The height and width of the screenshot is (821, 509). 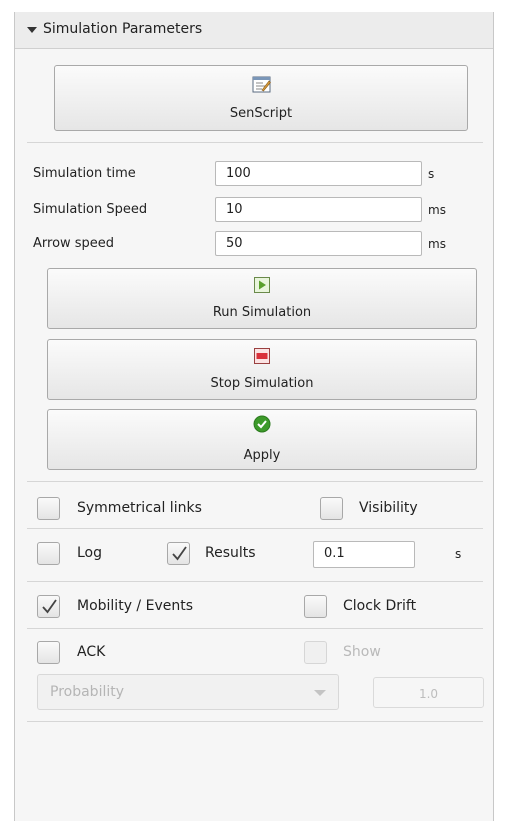 What do you see at coordinates (362, 652) in the screenshot?
I see `show-label: Show` at bounding box center [362, 652].